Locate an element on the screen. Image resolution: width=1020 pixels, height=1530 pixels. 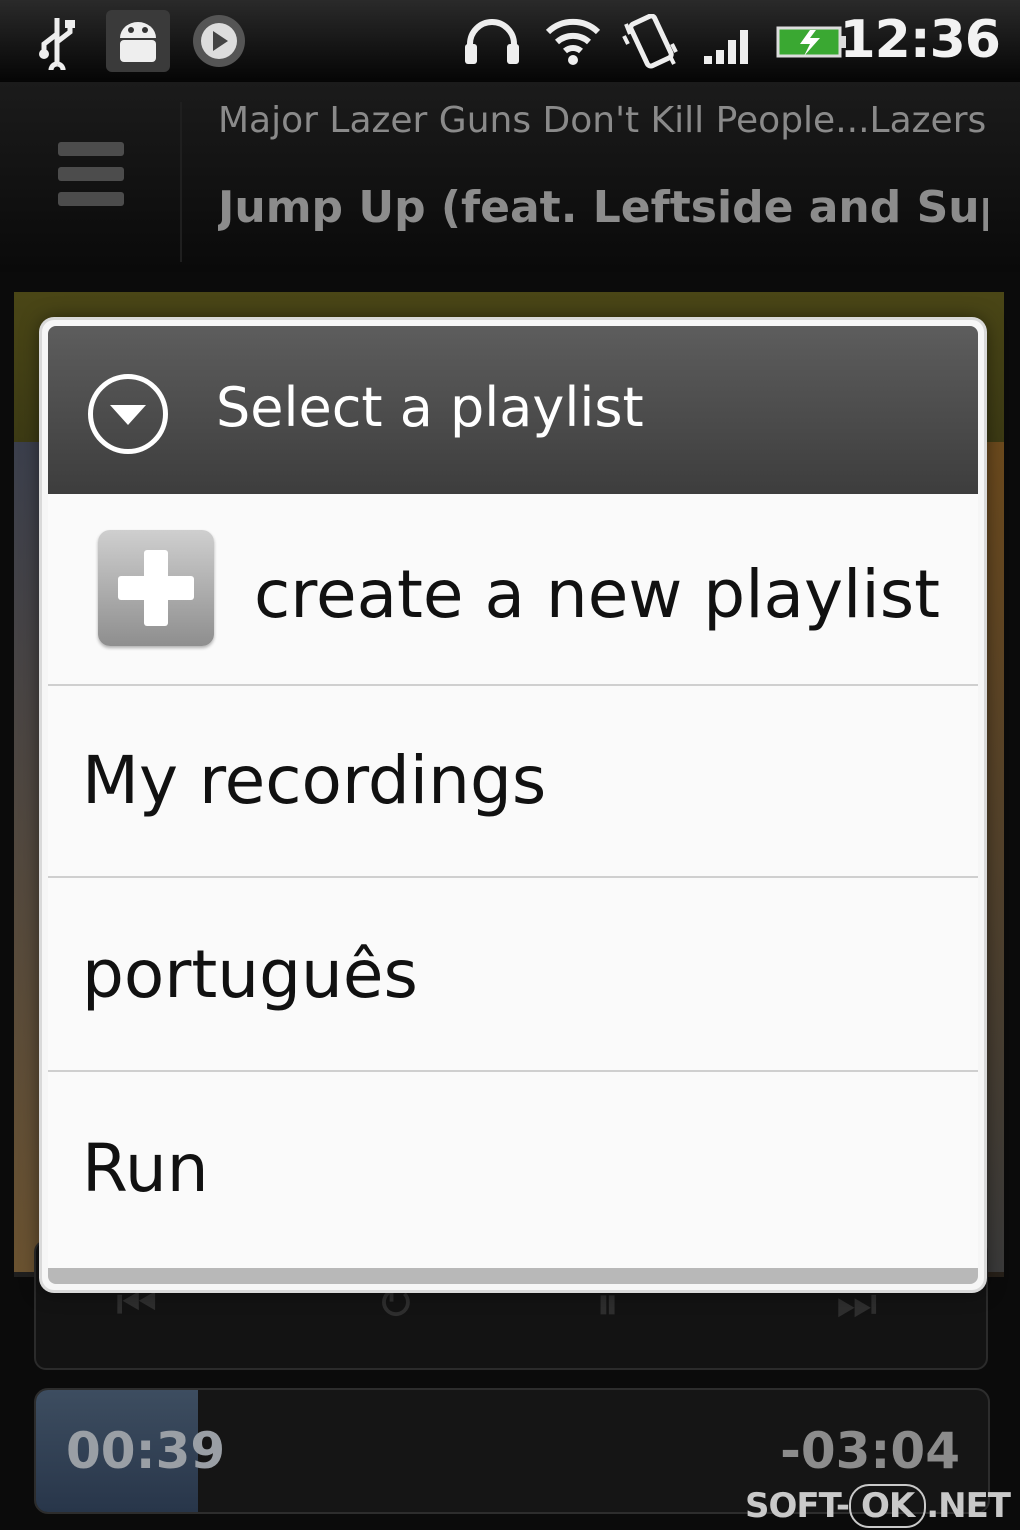
header-divider is located at coordinates (181, 182).